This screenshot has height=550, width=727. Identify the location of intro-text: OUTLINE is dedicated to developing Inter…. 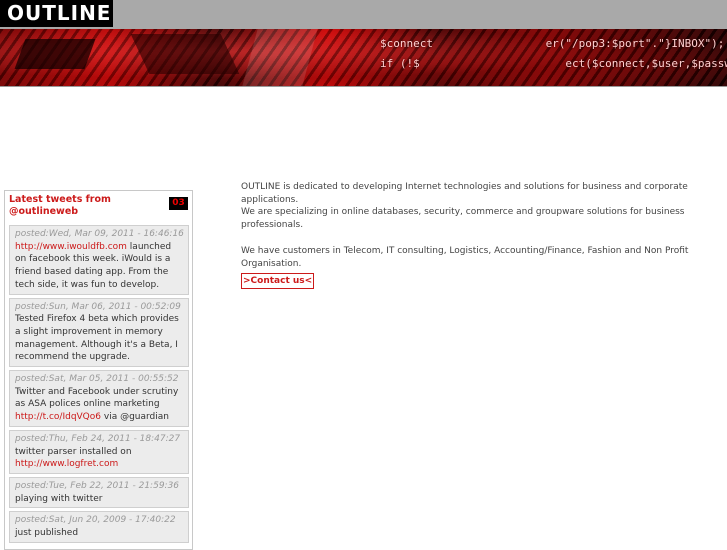
(464, 193).